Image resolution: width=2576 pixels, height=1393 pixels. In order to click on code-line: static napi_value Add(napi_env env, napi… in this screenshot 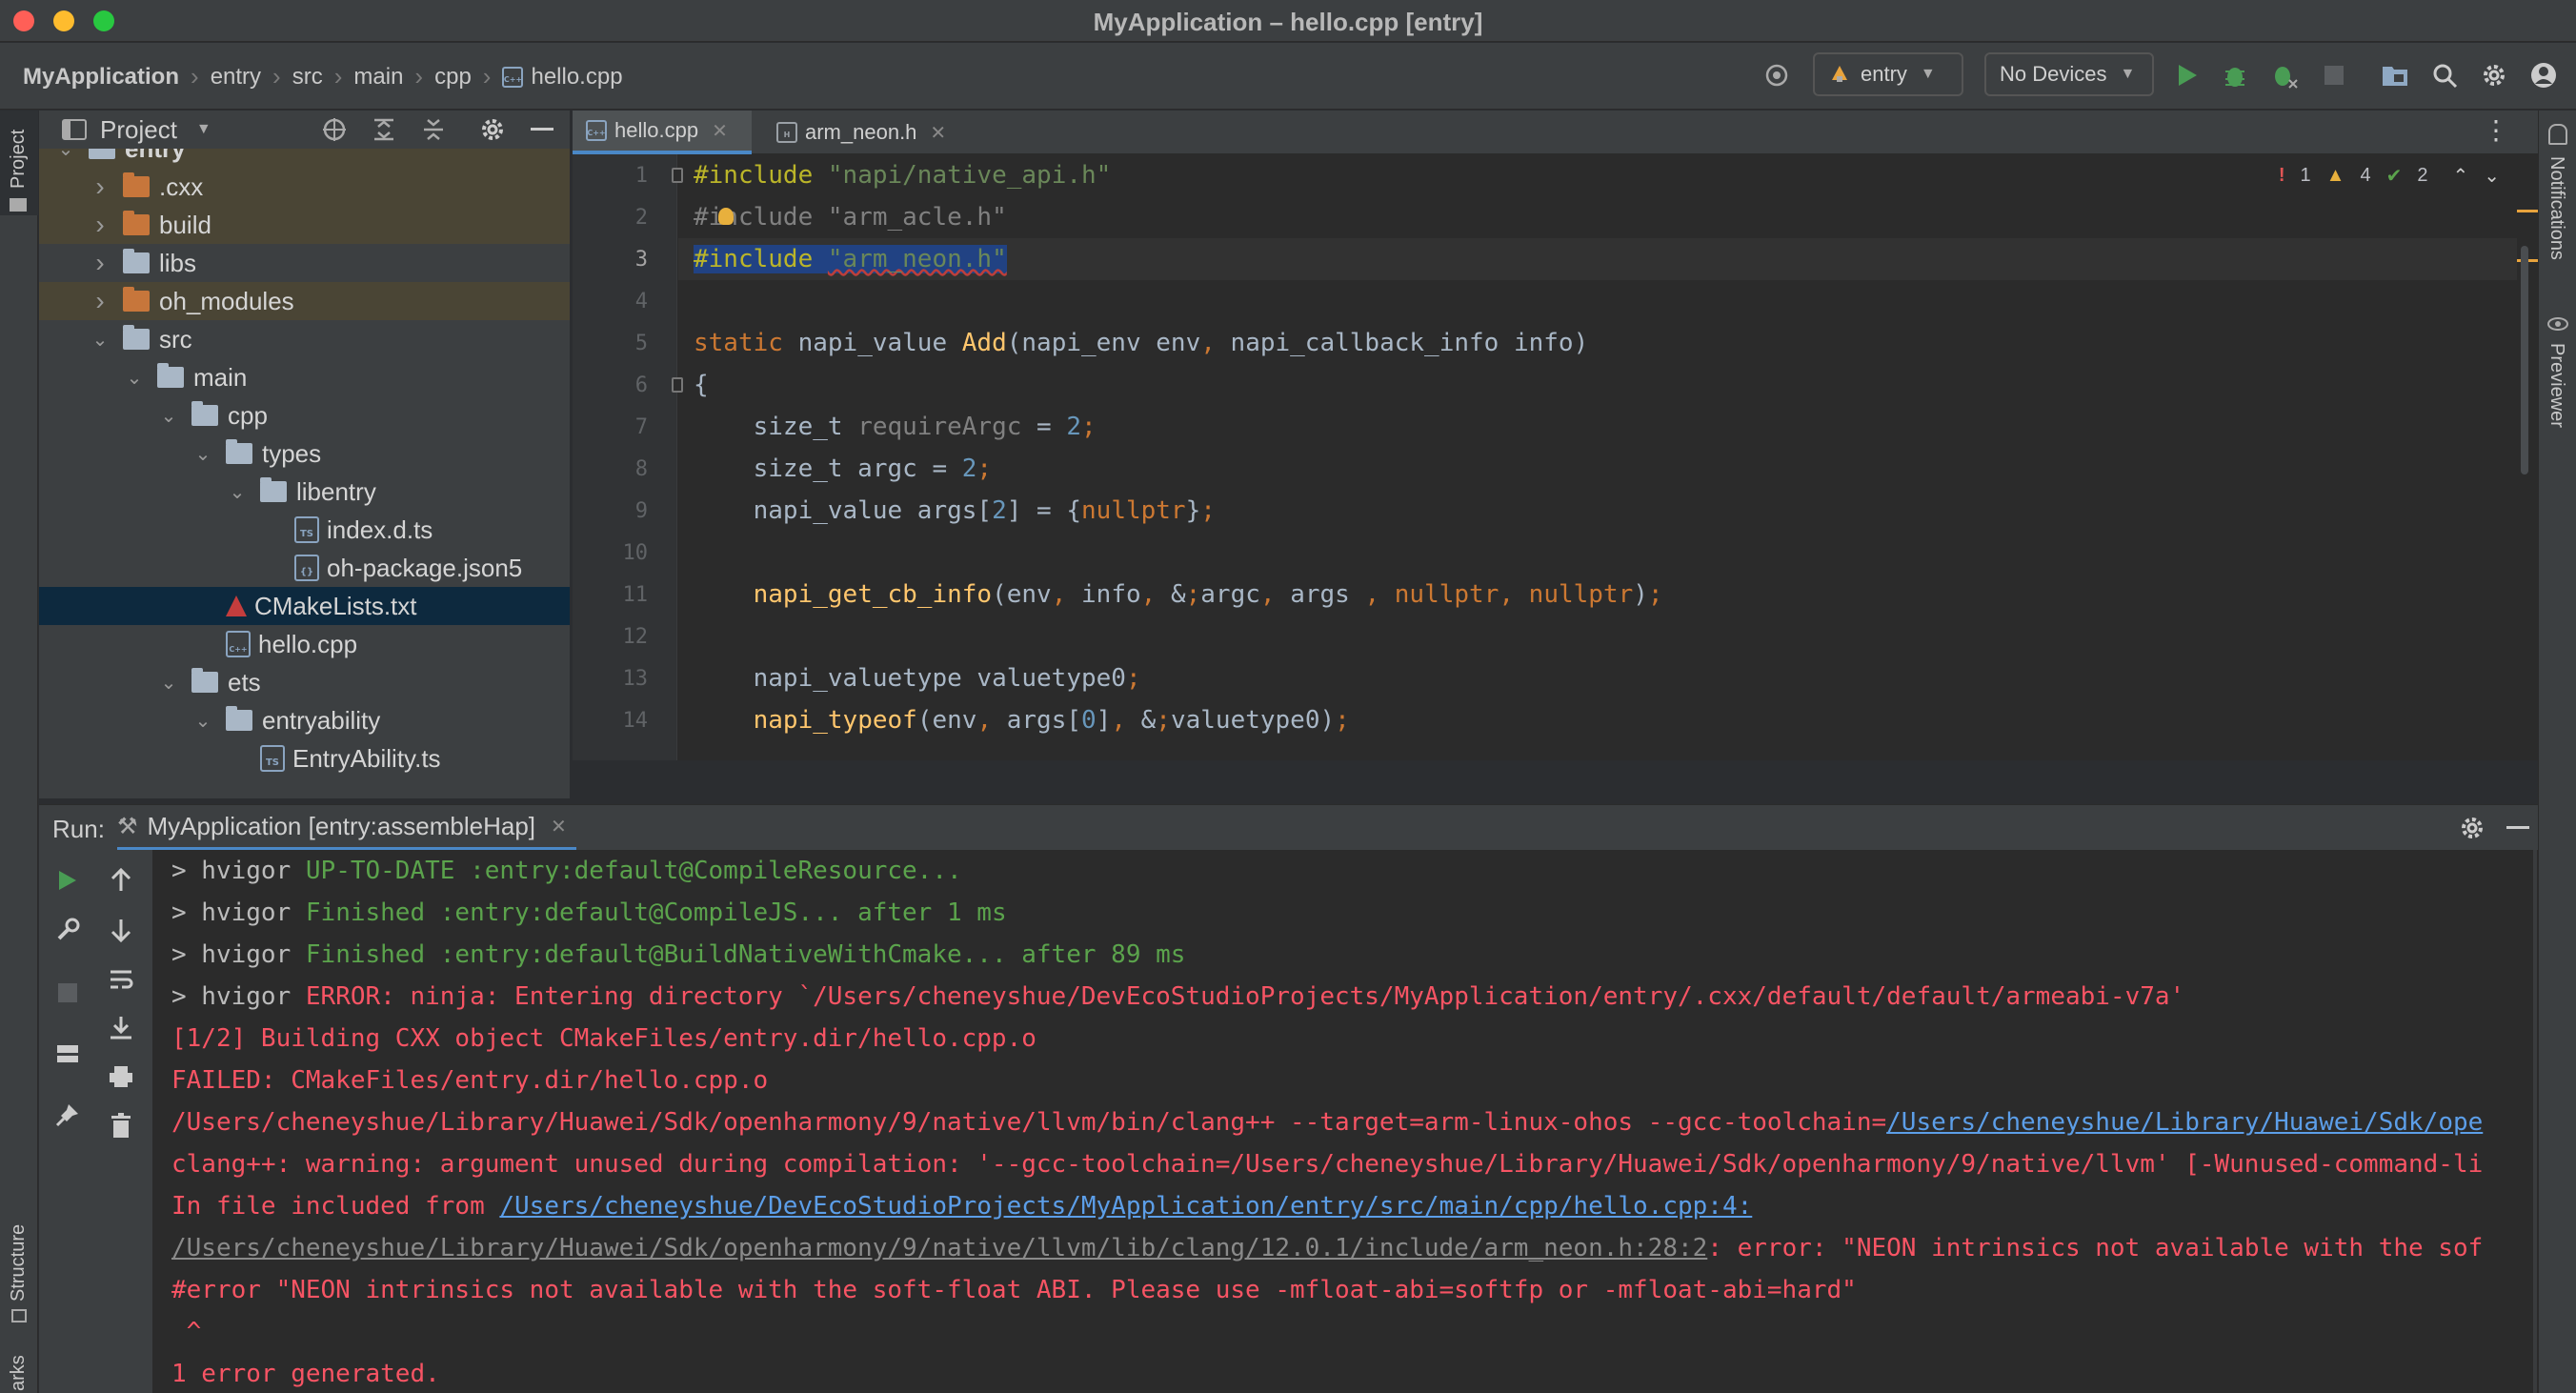, I will do `click(1141, 343)`.